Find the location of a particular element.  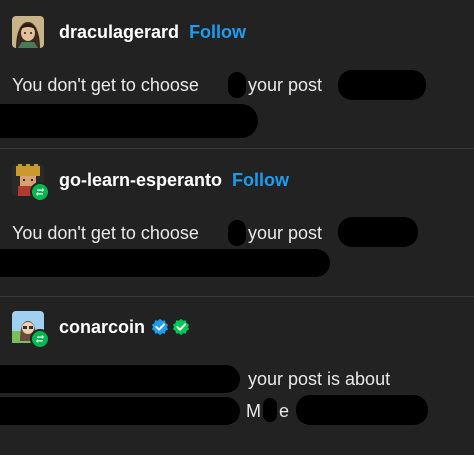

verified-green-badge-icon is located at coordinates (181, 327).